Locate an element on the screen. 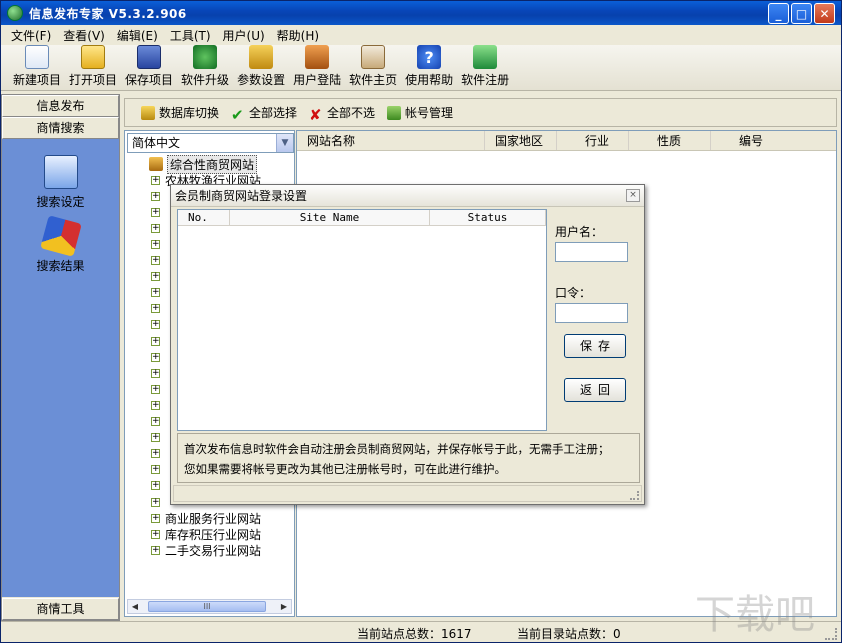  back-button: 返回 is located at coordinates (595, 390).